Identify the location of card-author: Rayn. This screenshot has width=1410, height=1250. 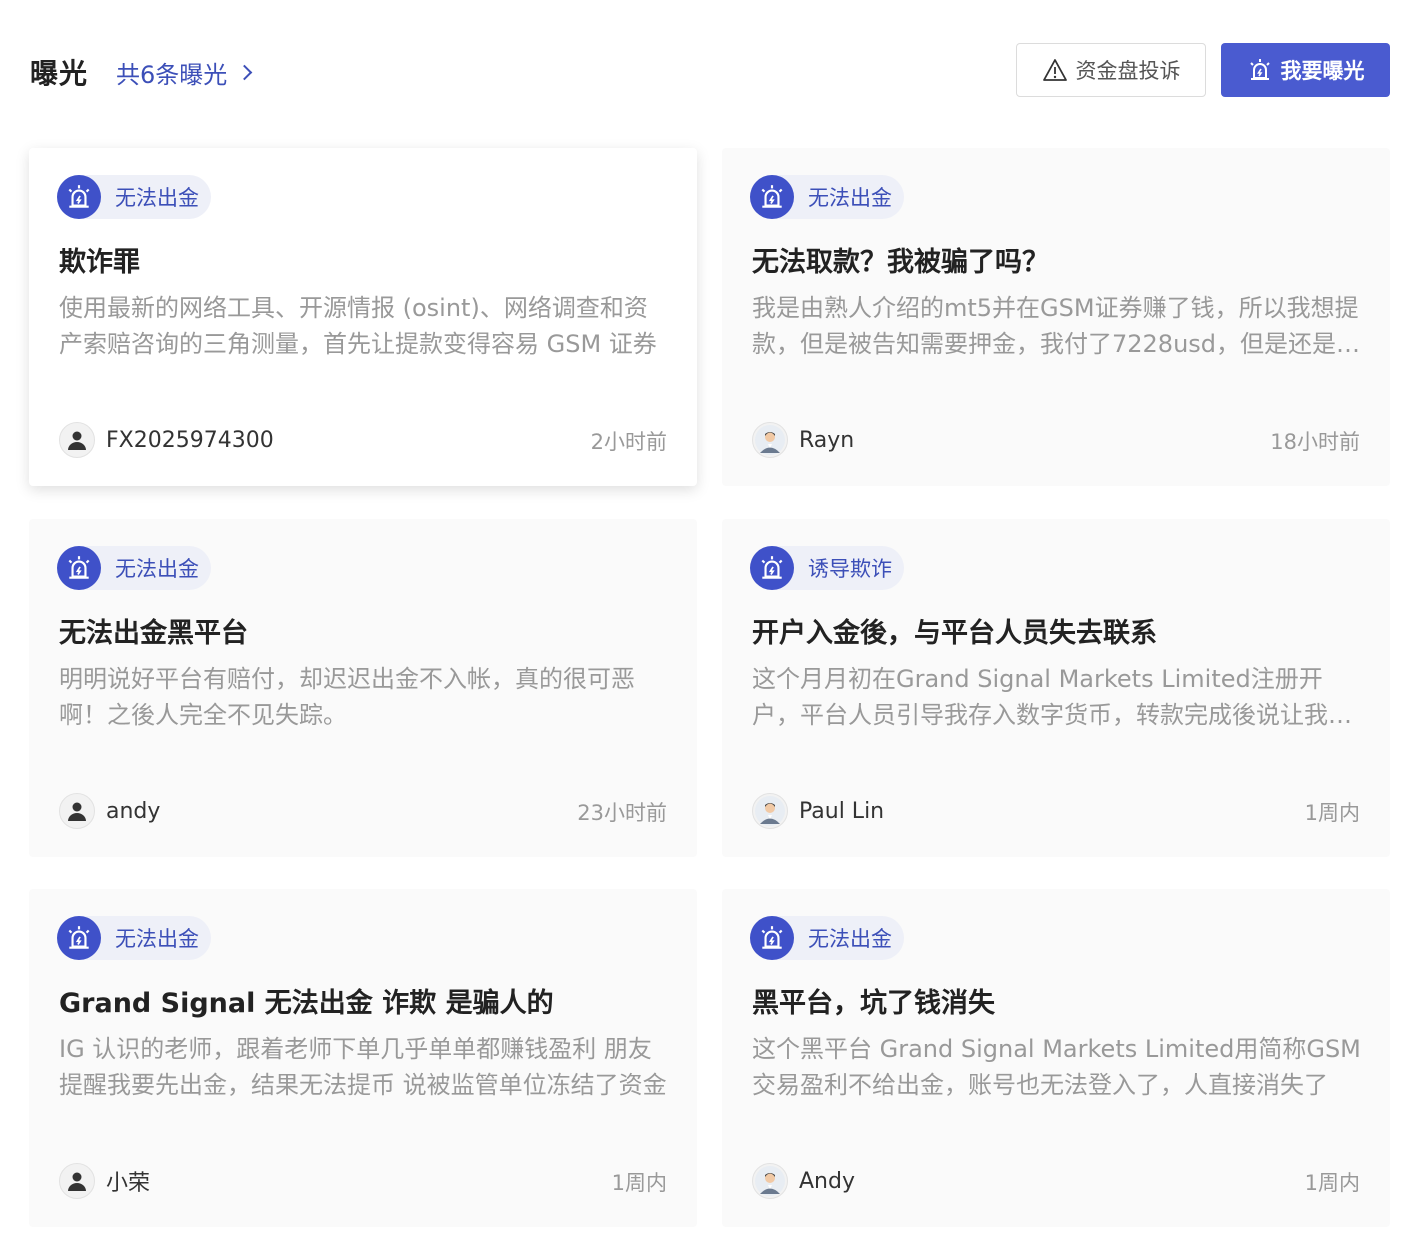
(803, 440).